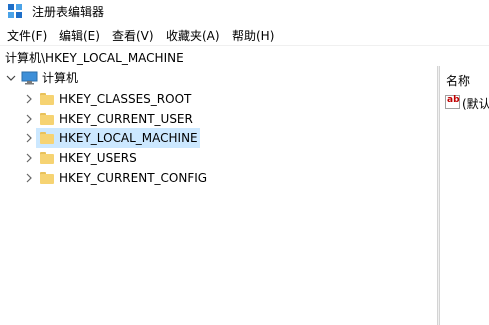  Describe the element at coordinates (11, 78) in the screenshot. I see `chevron-down-icon` at that location.